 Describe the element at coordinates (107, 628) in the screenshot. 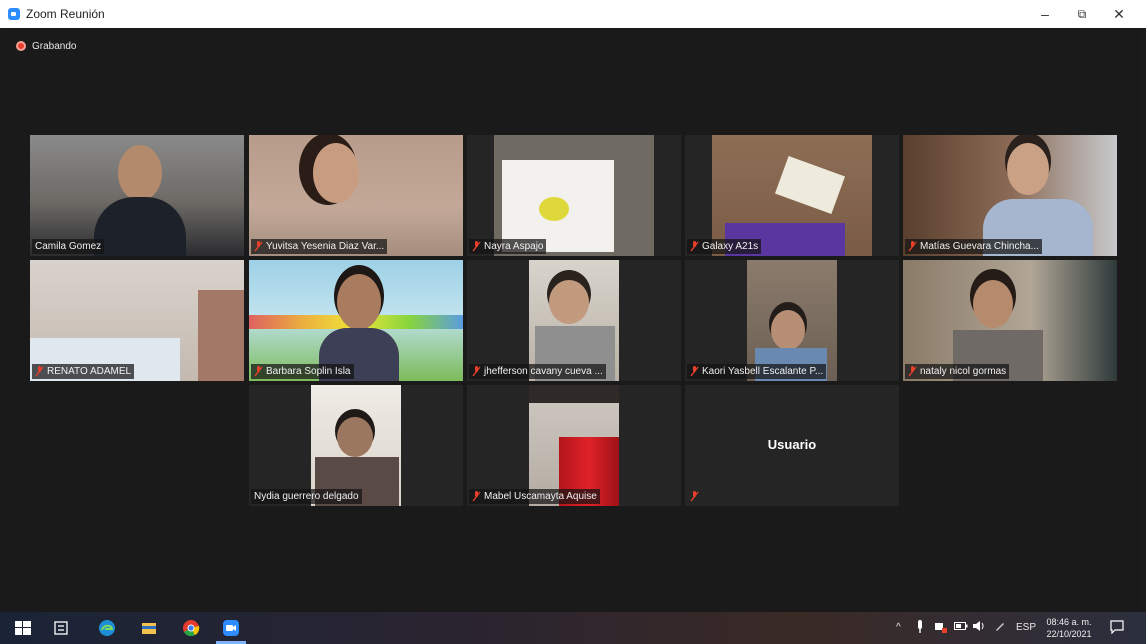

I see `edge-icon` at that location.